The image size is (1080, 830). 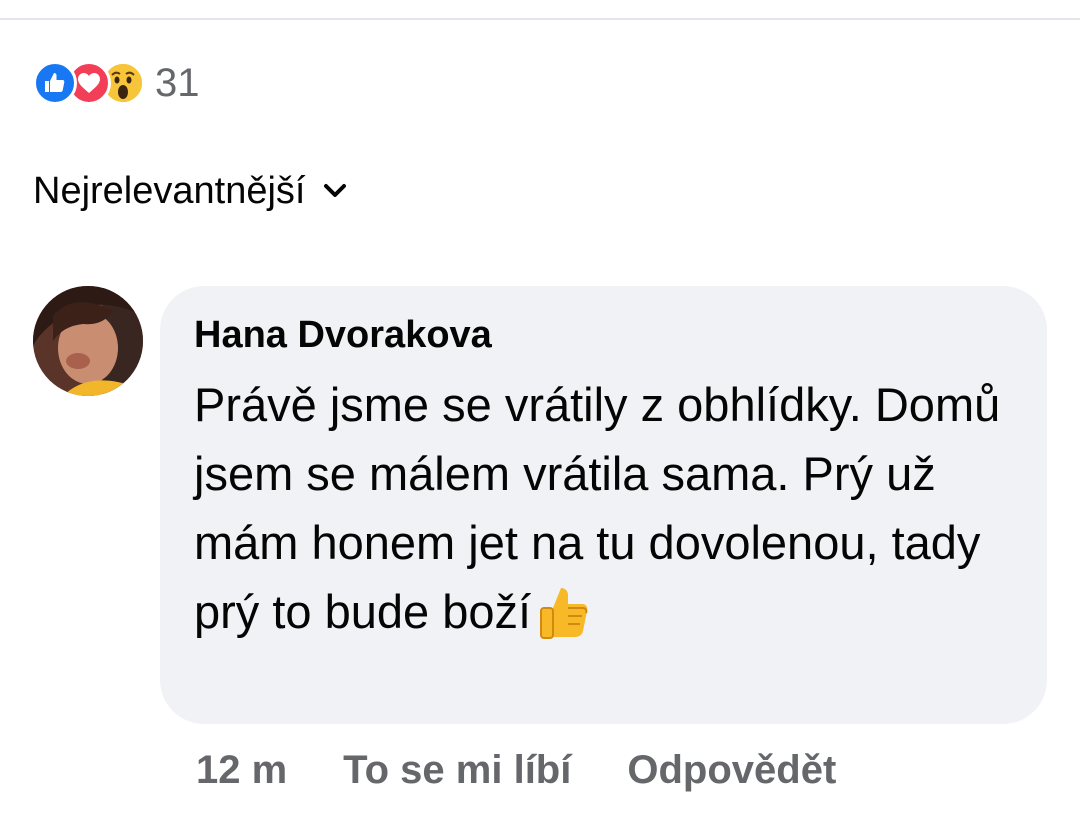 I want to click on reaction-summary: 31, so click(x=116, y=83).